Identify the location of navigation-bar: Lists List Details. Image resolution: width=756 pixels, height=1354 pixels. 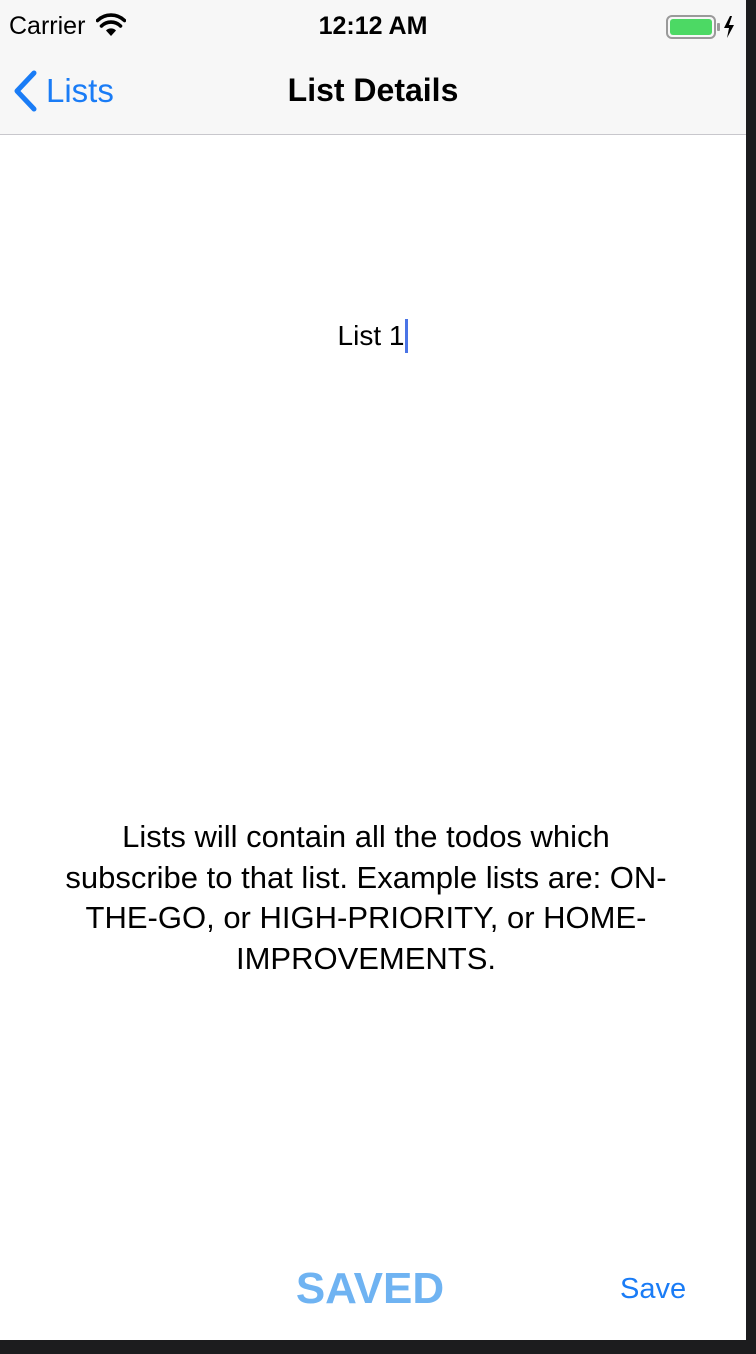
(373, 93).